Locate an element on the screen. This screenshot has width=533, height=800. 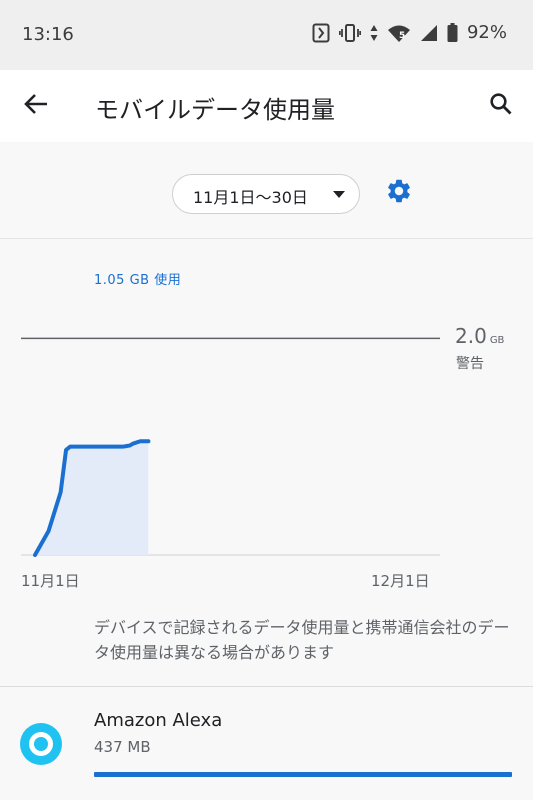
app-bar: モバイルデータ使用量 is located at coordinates (266, 106).